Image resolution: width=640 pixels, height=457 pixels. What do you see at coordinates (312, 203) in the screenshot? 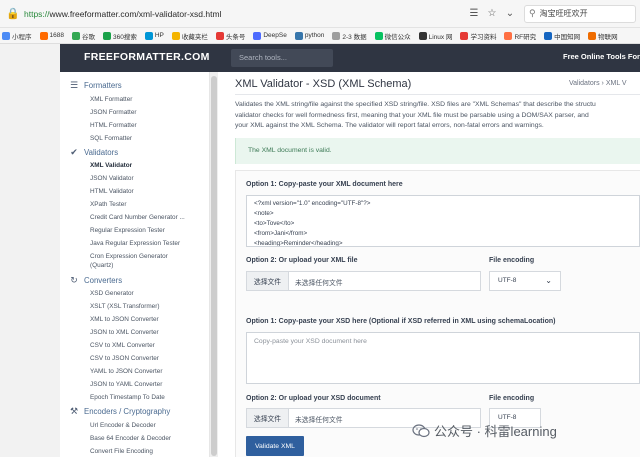
I see `xml-line: <?xml version="1.0" encoding="UTF-8"?>` at bounding box center [312, 203].